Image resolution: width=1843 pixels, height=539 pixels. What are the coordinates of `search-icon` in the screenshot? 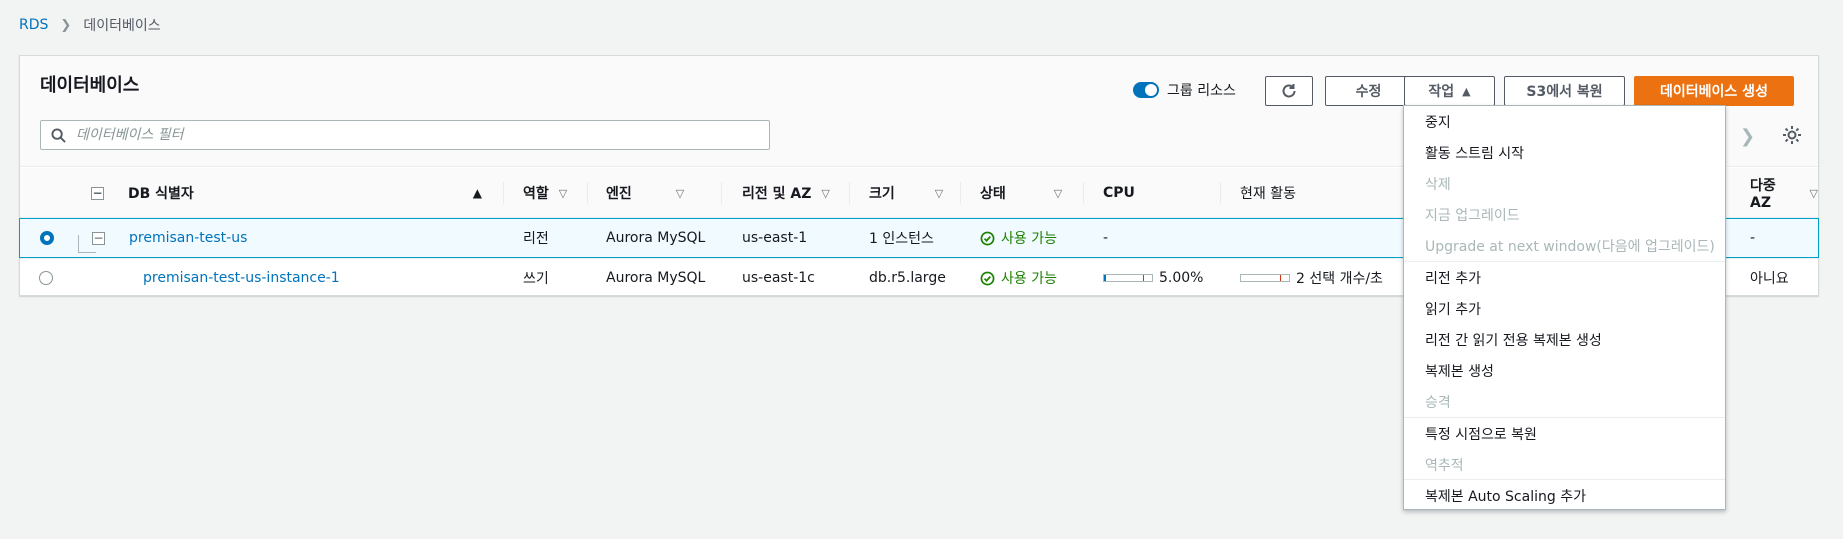 It's located at (58, 135).